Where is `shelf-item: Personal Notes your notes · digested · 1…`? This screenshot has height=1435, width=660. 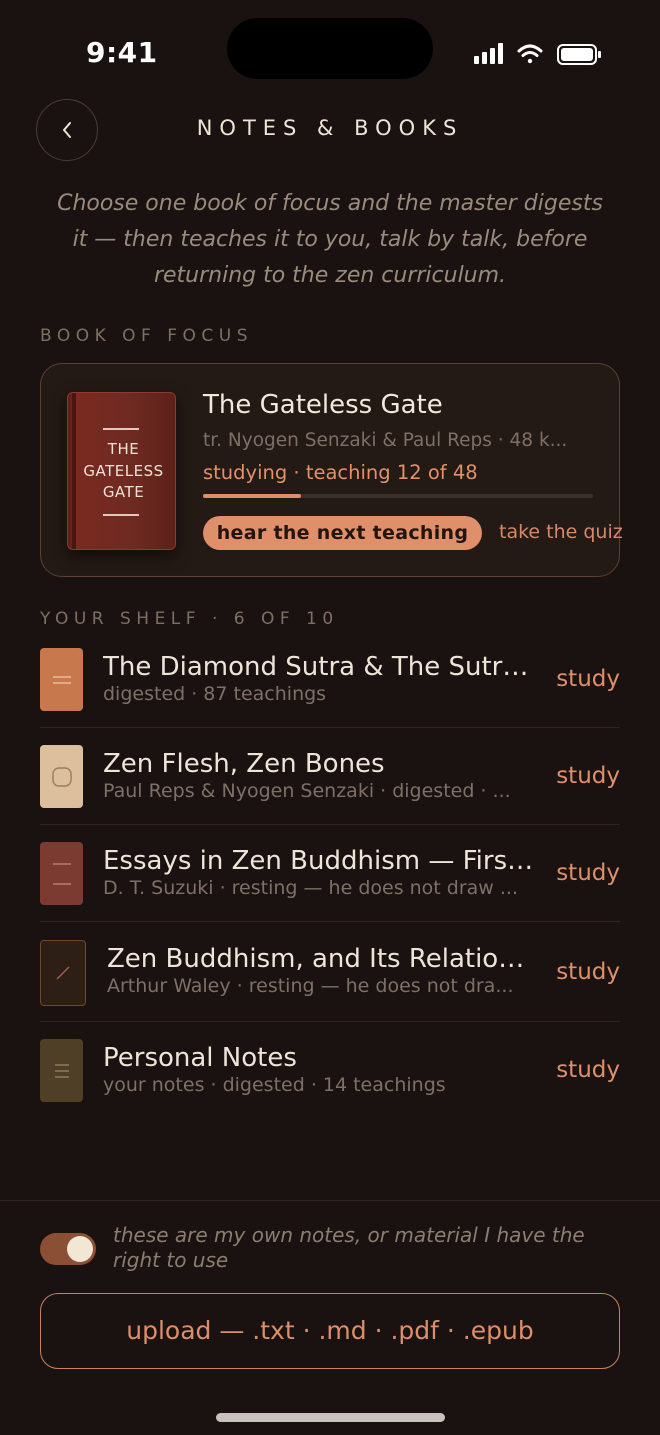 shelf-item: Personal Notes your notes · digested · 1… is located at coordinates (330, 1071).